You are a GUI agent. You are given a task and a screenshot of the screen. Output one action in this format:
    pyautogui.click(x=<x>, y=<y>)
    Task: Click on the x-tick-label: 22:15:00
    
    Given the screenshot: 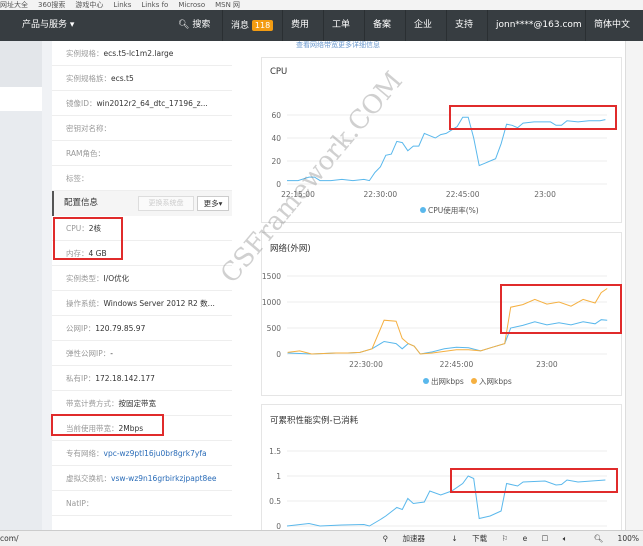 What is the action you would take?
    pyautogui.click(x=298, y=194)
    